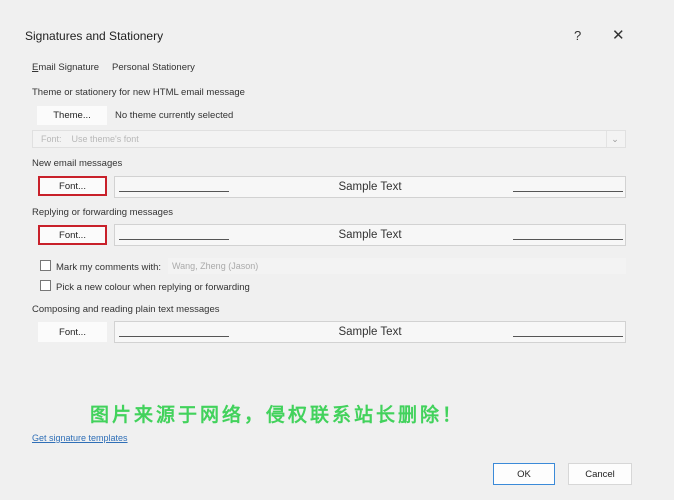  What do you see at coordinates (329, 139) in the screenshot?
I see `theme-font-select: Font: Use theme's font ⌄` at bounding box center [329, 139].